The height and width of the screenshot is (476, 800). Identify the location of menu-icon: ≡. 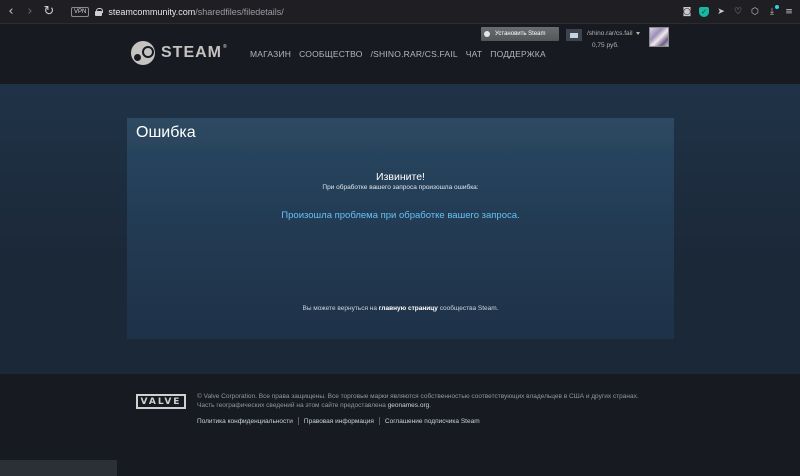
(789, 12).